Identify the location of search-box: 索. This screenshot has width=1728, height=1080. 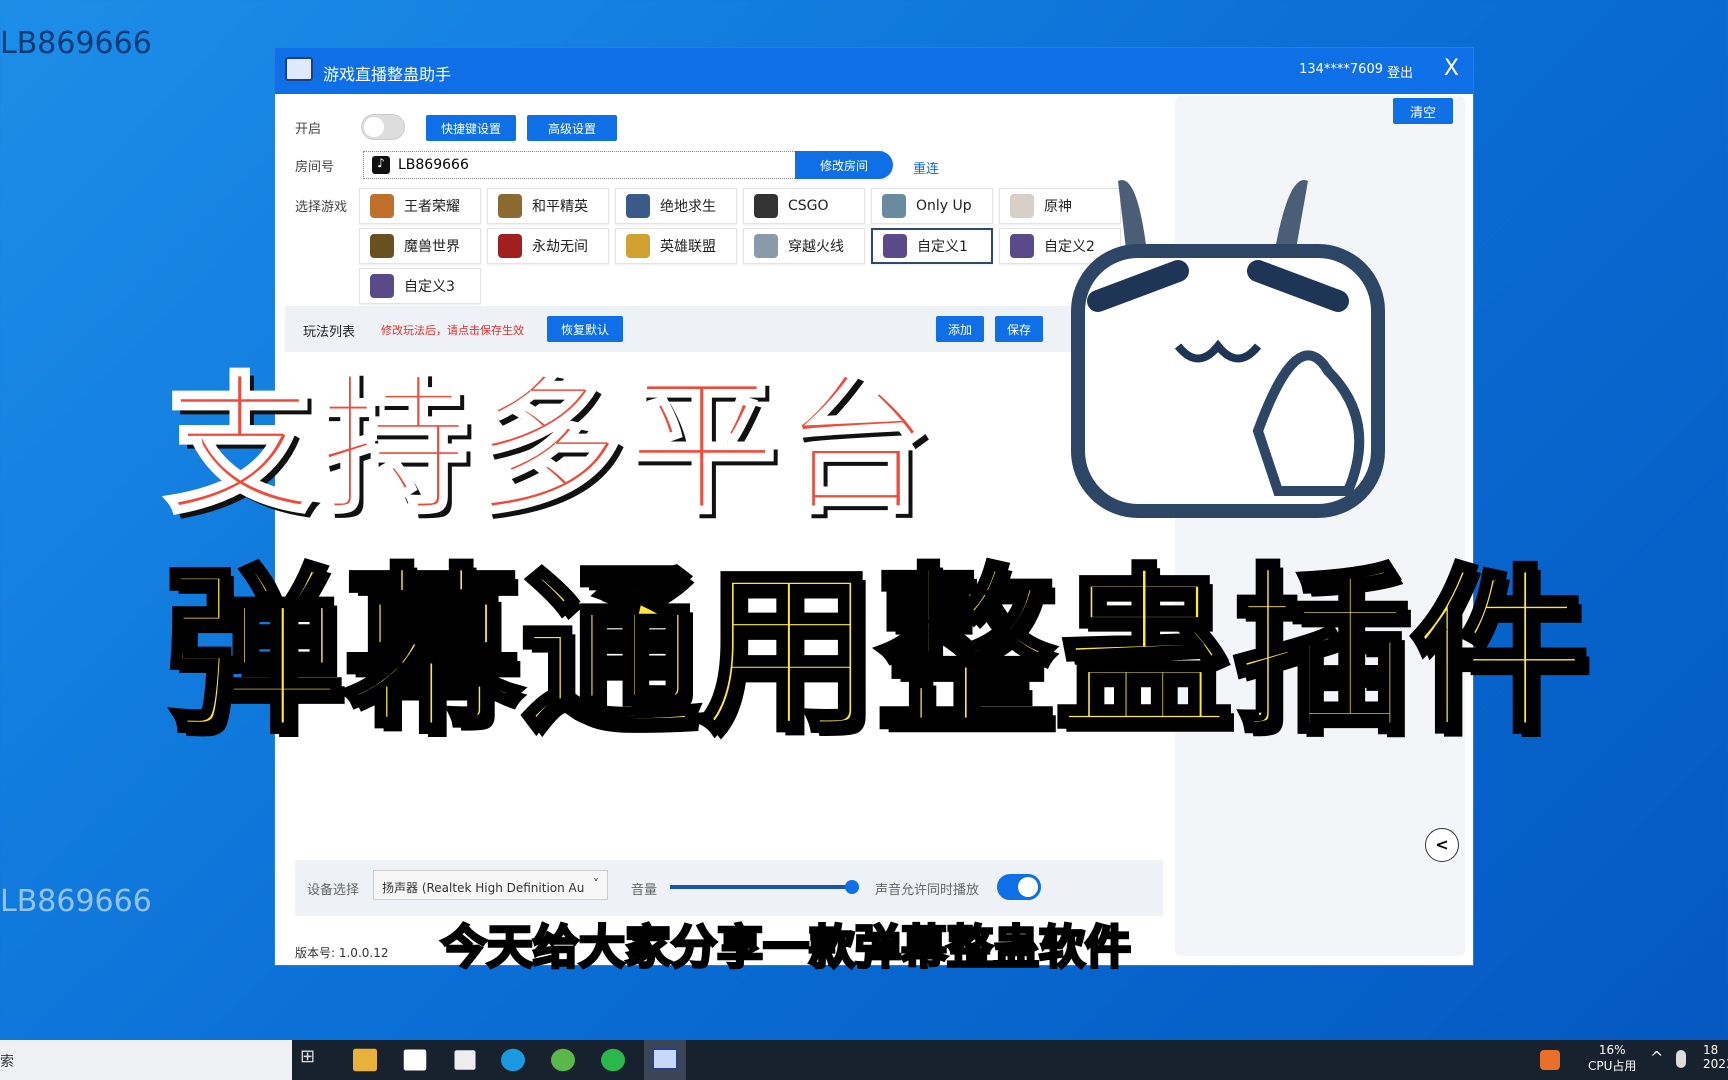
(146, 1060).